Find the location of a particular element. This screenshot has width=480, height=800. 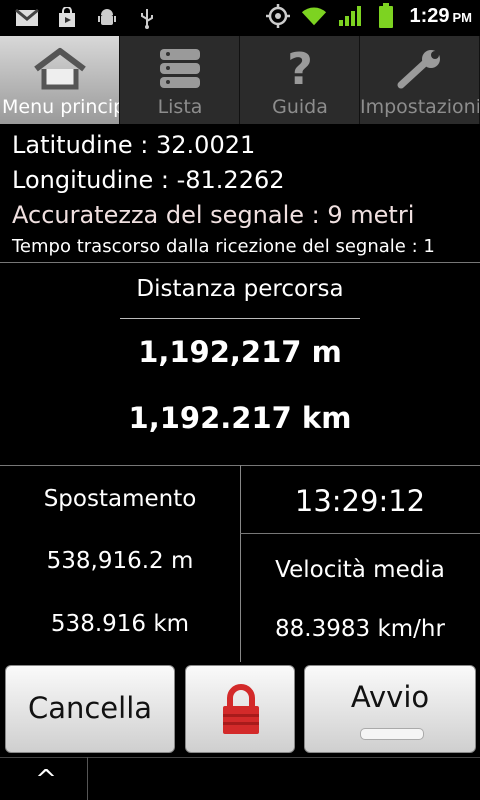

start-indicator-bar is located at coordinates (392, 734).